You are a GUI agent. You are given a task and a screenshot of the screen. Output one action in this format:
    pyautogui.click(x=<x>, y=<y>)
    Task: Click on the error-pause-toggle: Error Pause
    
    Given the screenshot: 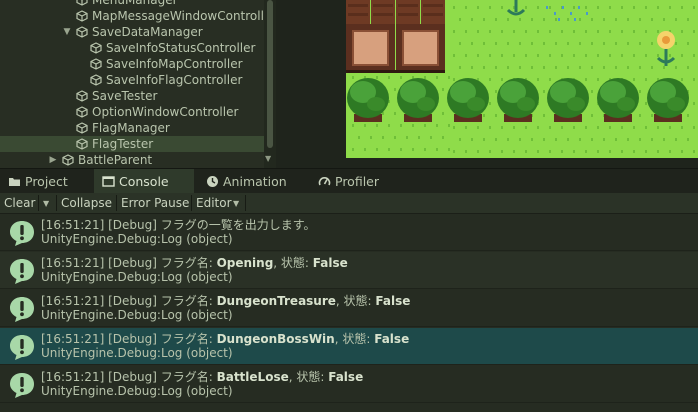 What is the action you would take?
    pyautogui.click(x=155, y=203)
    